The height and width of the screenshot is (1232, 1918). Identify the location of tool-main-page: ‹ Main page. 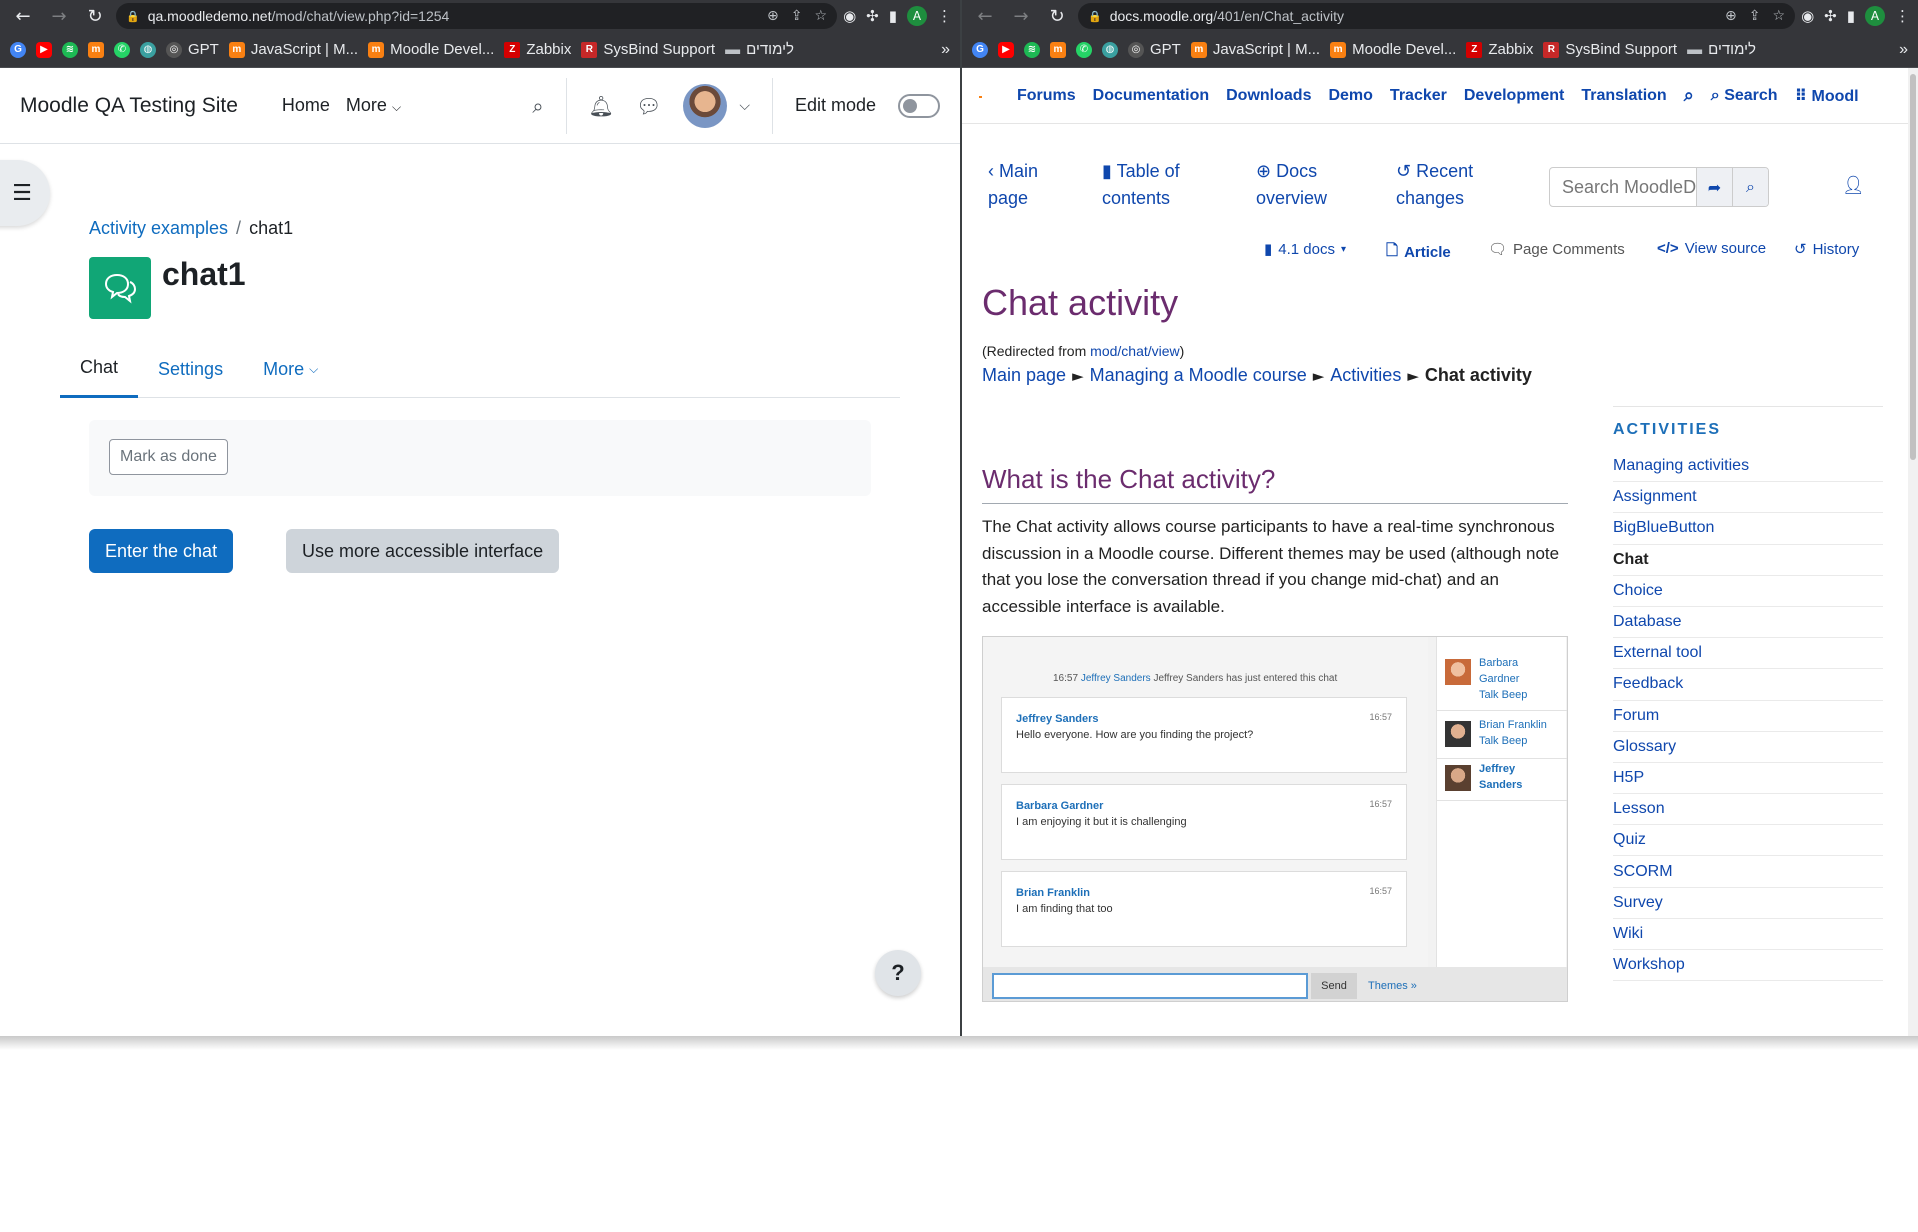
(1013, 185).